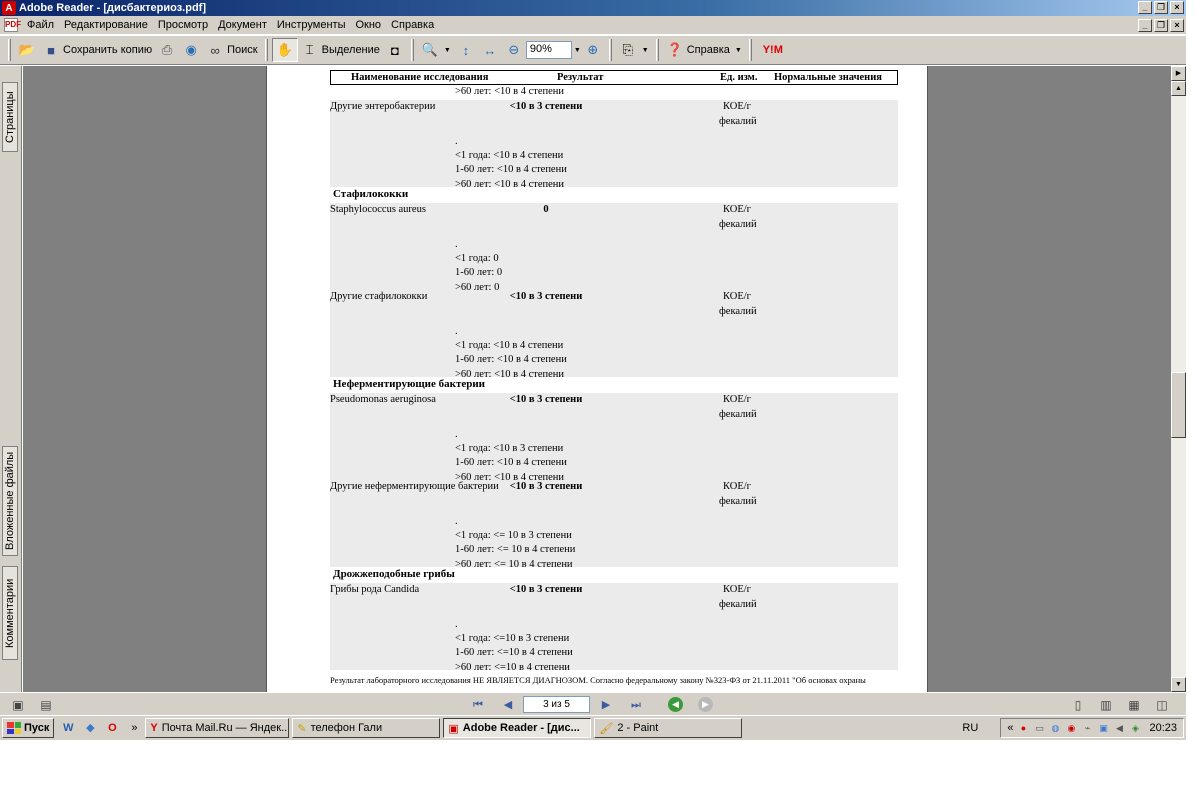 Image resolution: width=1200 pixels, height=800 pixels. Describe the element at coordinates (112, 728) in the screenshot. I see `opera-icon: O` at that location.